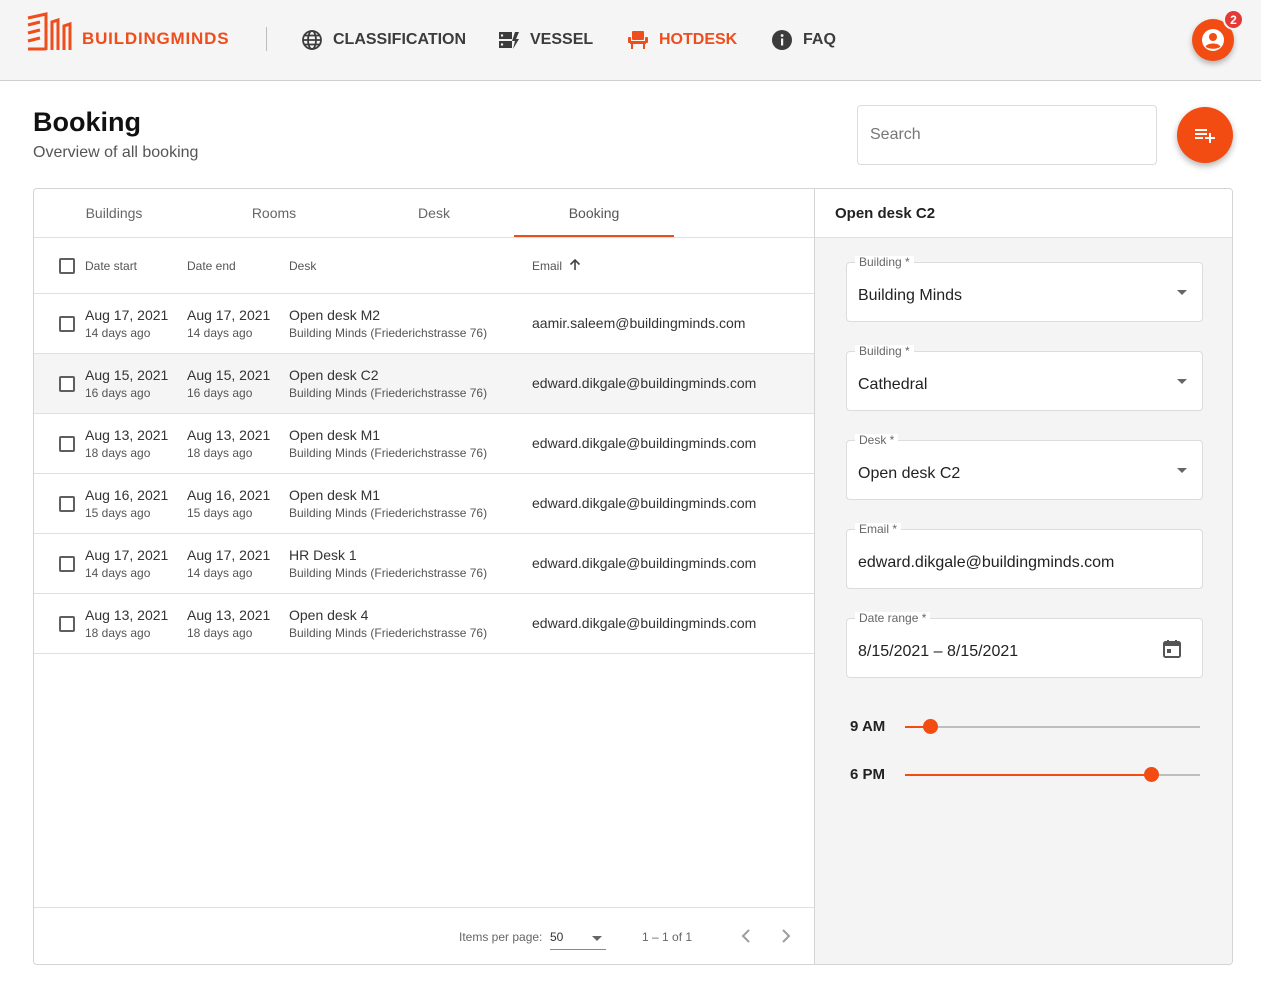 The height and width of the screenshot is (1003, 1261). What do you see at coordinates (220, 393) in the screenshot?
I see `date-end-relative: 16 days ago` at bounding box center [220, 393].